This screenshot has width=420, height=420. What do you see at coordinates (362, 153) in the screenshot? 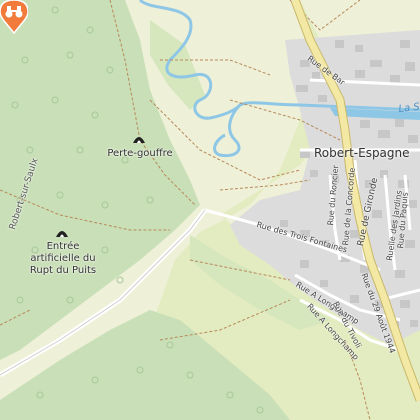
I see `village-label: Robert-Espagne` at bounding box center [362, 153].